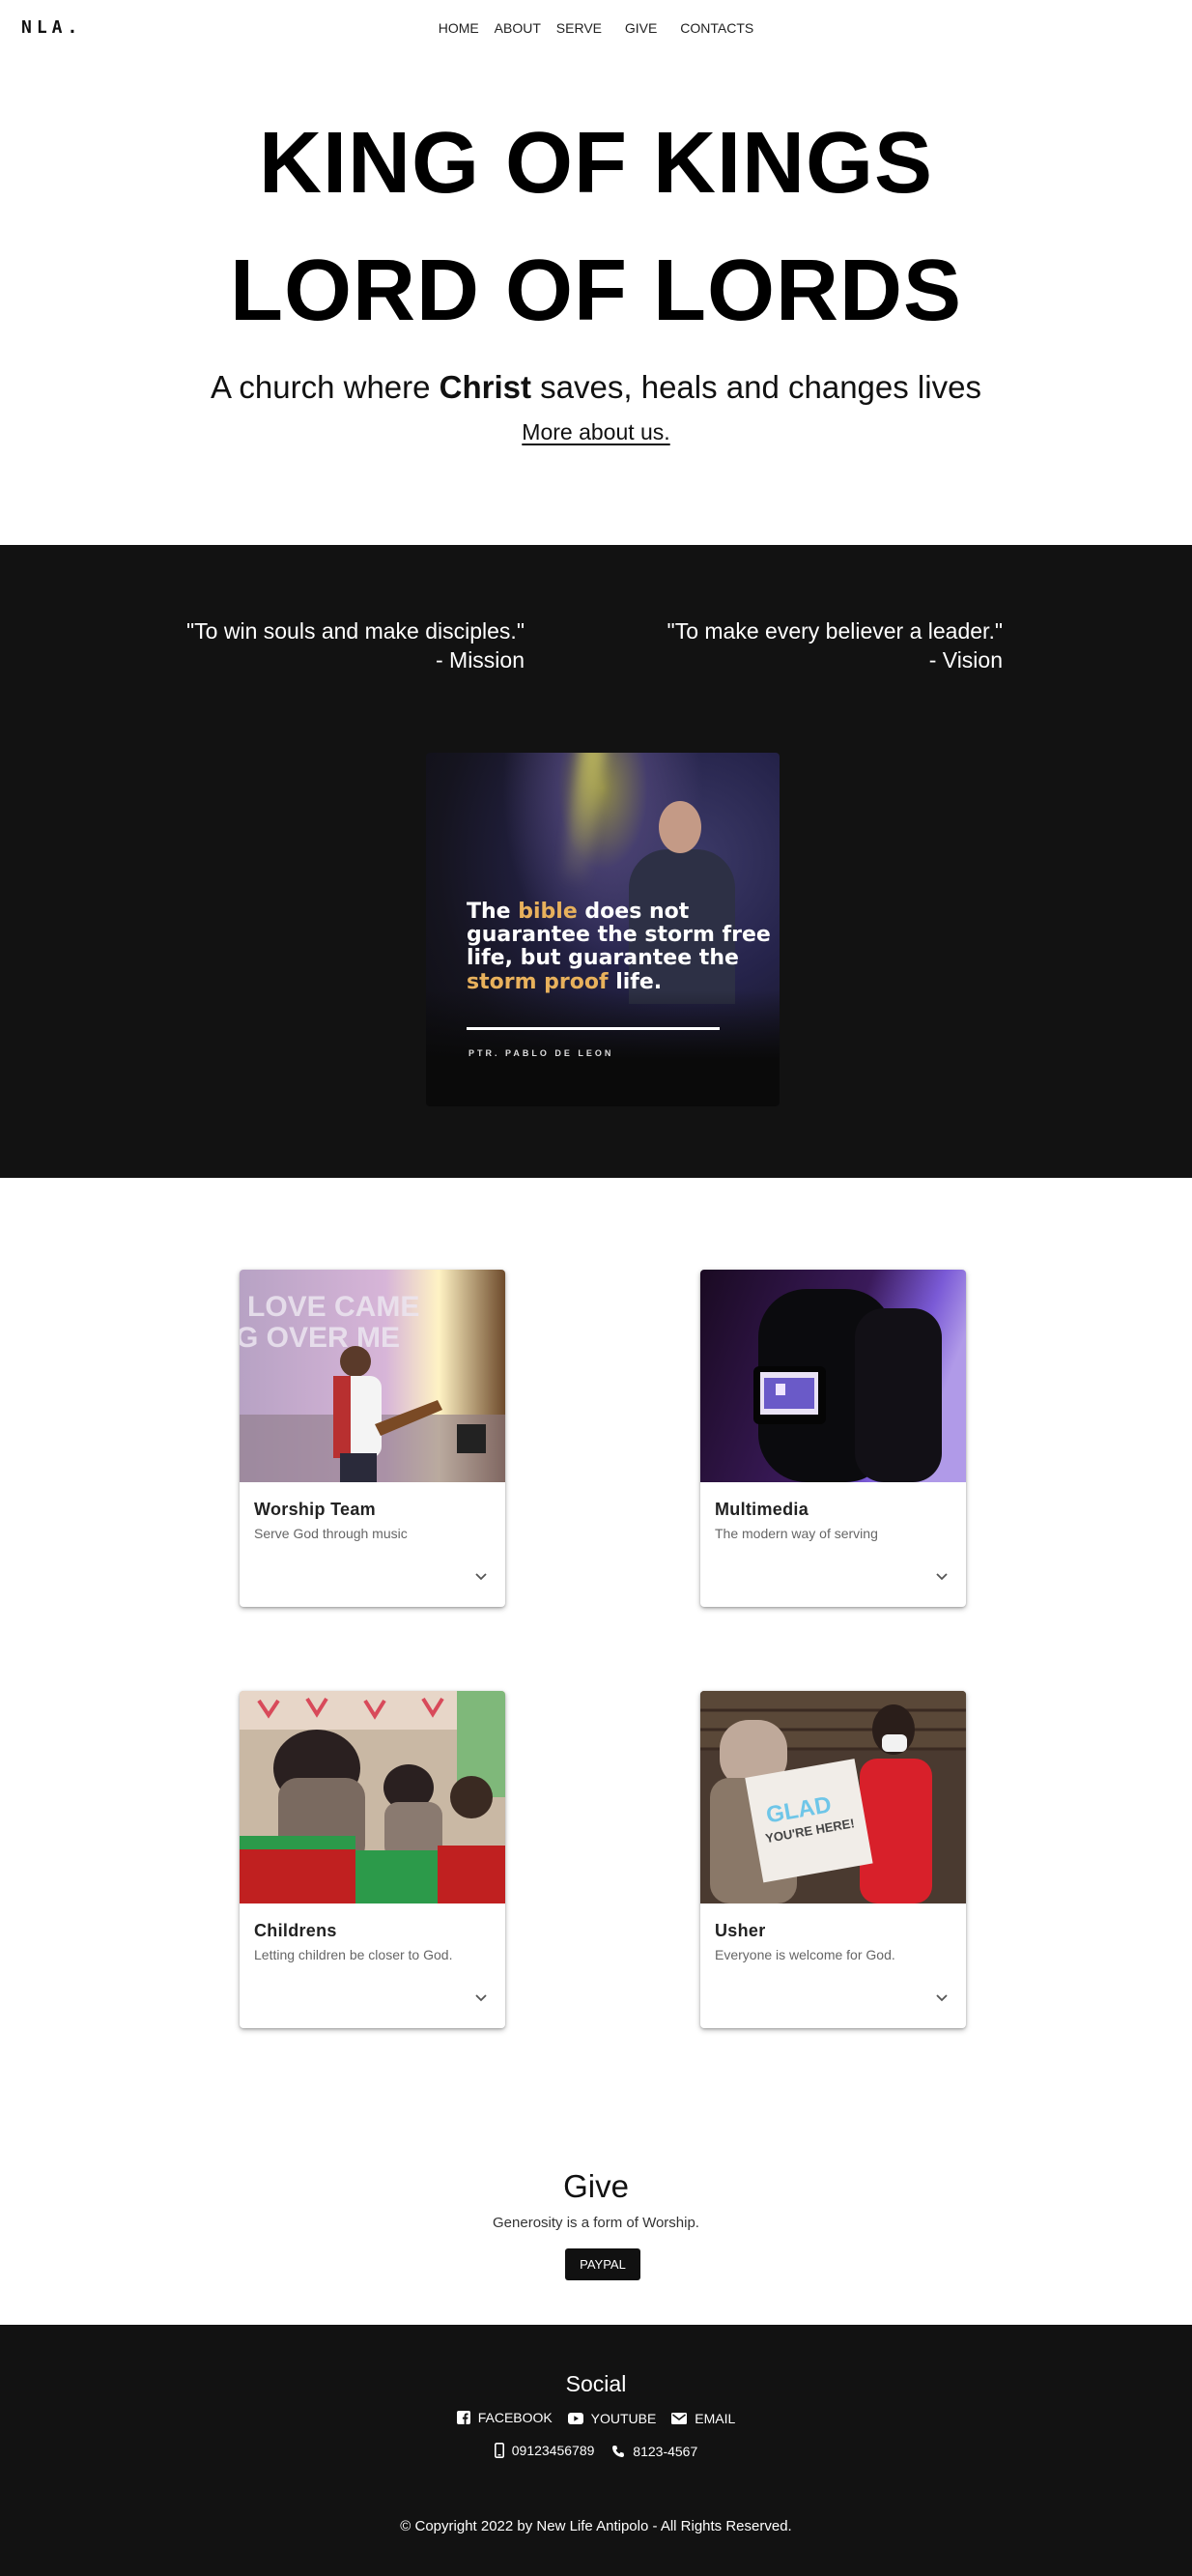  Describe the element at coordinates (315, 1510) in the screenshot. I see `card-title: Worship Team` at that location.